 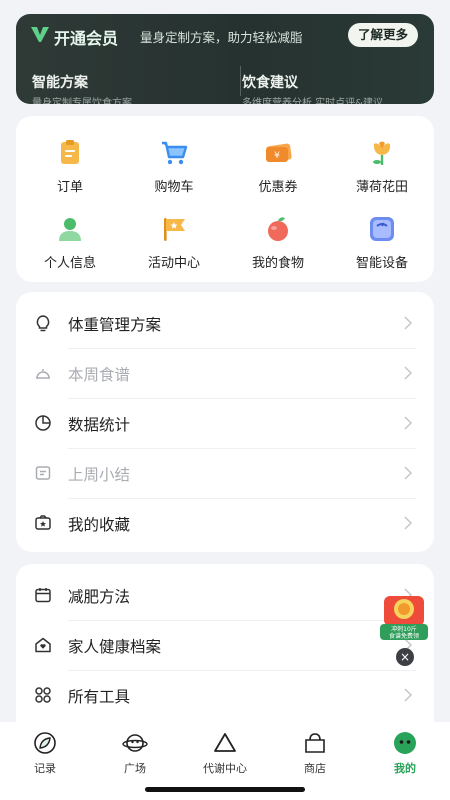 I want to click on pie-chart-icon, so click(x=43, y=423).